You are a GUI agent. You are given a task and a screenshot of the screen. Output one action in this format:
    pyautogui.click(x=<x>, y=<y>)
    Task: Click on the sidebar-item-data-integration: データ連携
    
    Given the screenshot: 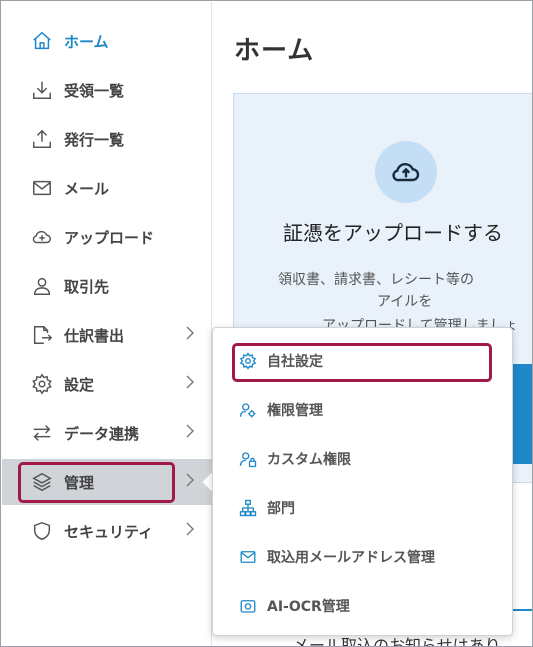 What is the action you would take?
    pyautogui.click(x=107, y=433)
    